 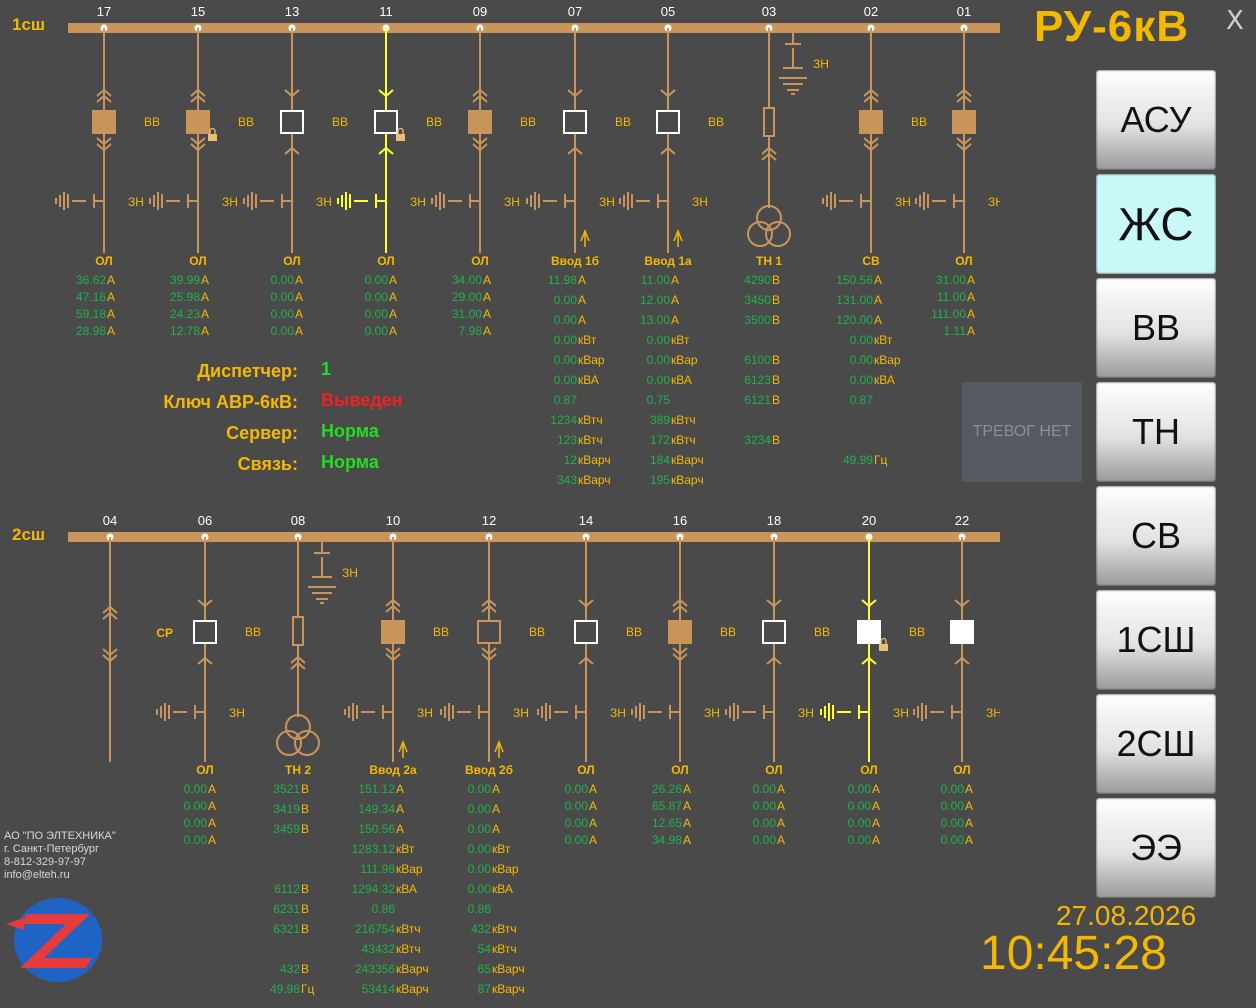 I want to click on measurement-value: 87, so click(x=485, y=989).